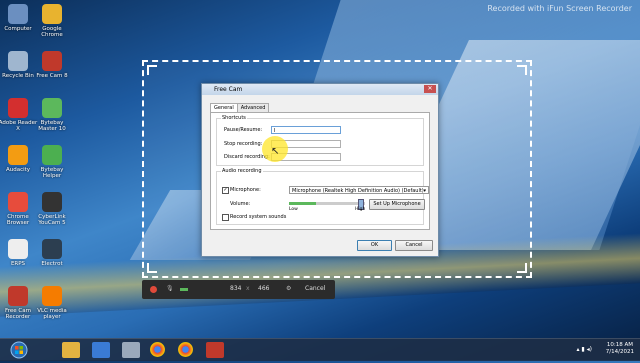 Image resolution: width=640 pixels, height=363 pixels. Describe the element at coordinates (153, 289) in the screenshot. I see `record-button` at that location.